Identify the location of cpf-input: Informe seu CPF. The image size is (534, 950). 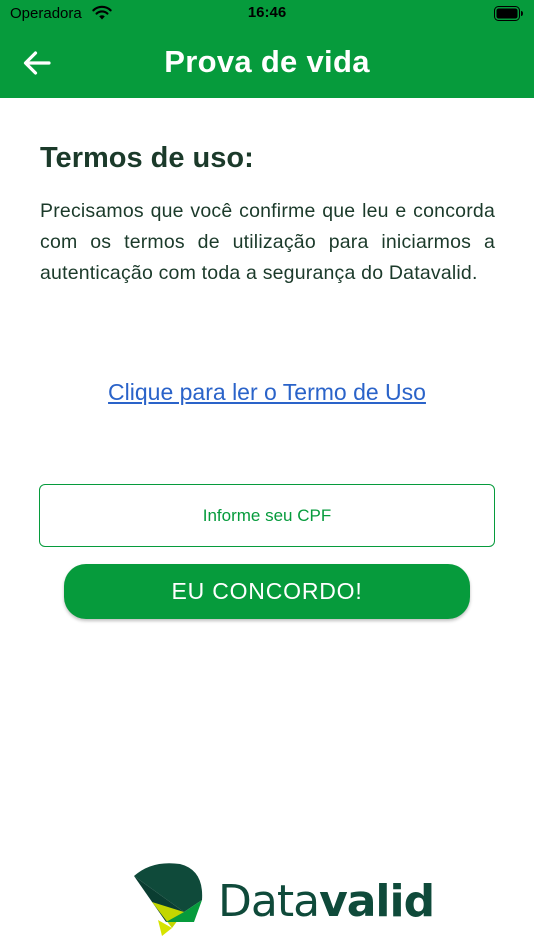
(267, 515).